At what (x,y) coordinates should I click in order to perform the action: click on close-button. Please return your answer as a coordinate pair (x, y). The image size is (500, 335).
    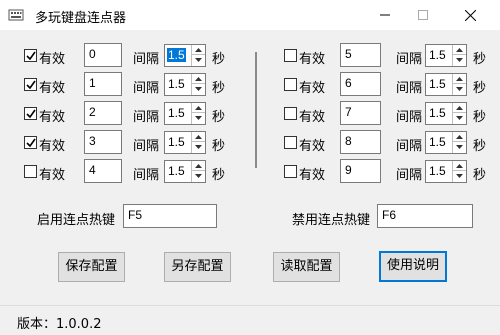
    Looking at the image, I should click on (470, 15).